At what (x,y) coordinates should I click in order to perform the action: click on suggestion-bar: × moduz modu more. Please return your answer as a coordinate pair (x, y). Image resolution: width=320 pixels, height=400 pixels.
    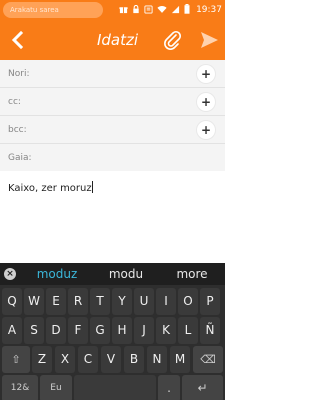
    Looking at the image, I should click on (112, 274).